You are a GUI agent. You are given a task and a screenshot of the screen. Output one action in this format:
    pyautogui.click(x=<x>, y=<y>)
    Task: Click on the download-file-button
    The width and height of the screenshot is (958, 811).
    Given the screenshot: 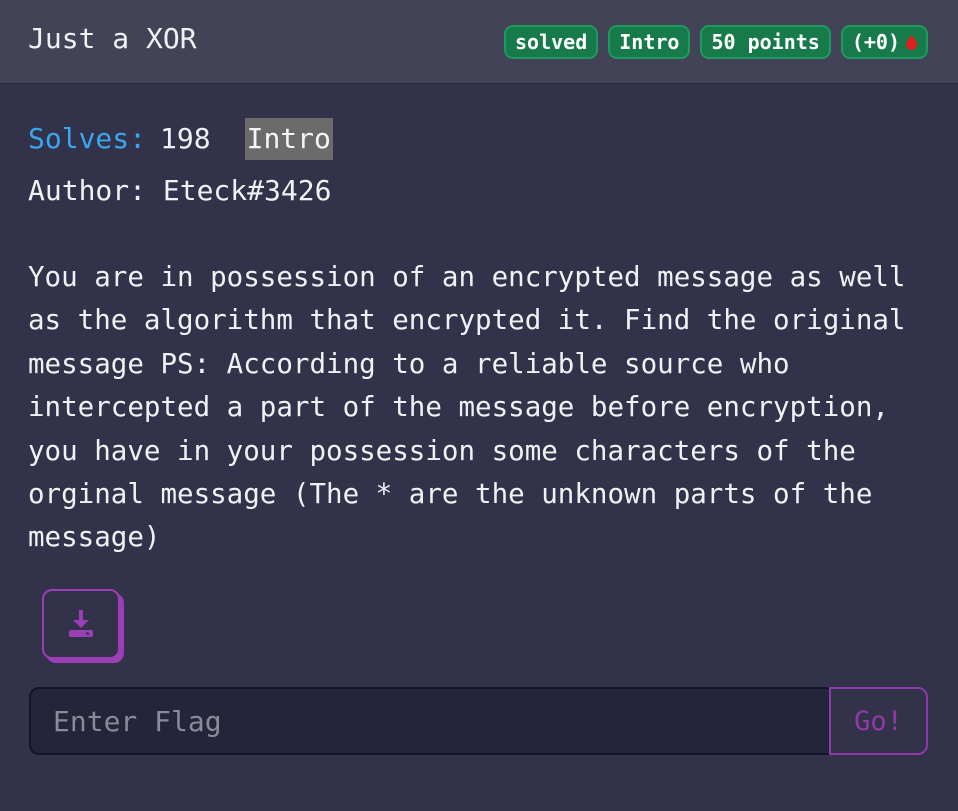 What is the action you would take?
    pyautogui.click(x=81, y=624)
    